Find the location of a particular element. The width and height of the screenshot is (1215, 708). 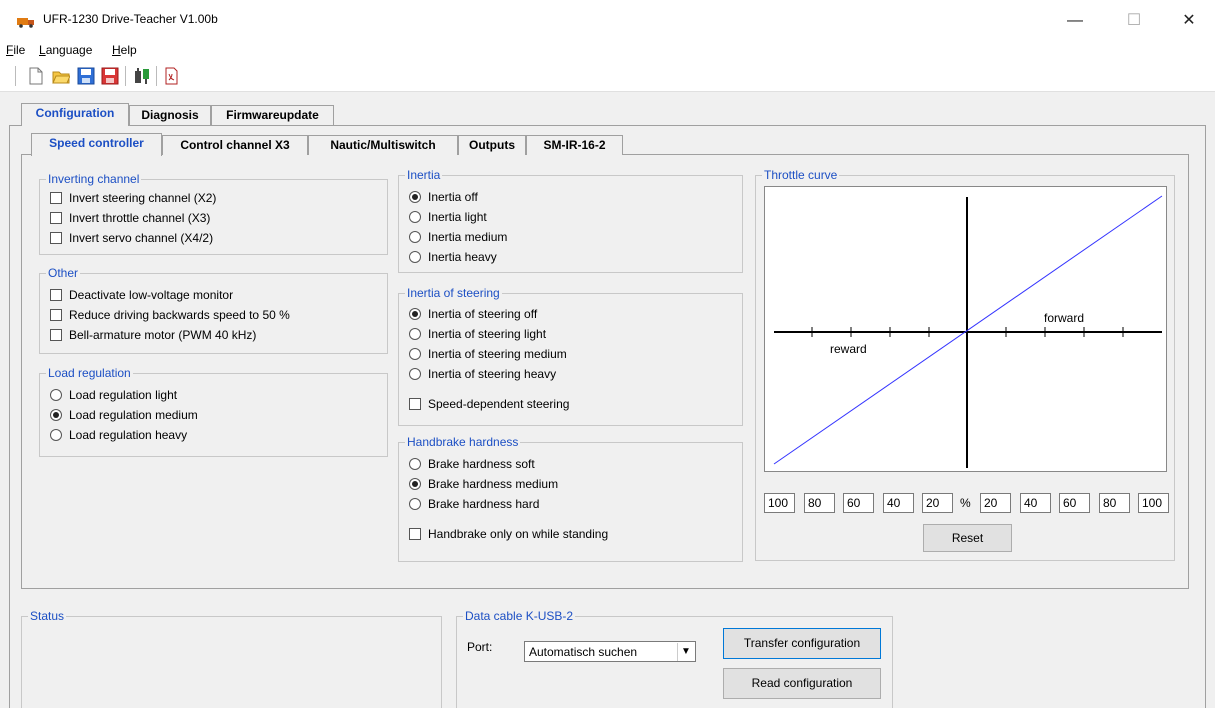

reward-label: reward is located at coordinates (848, 349).